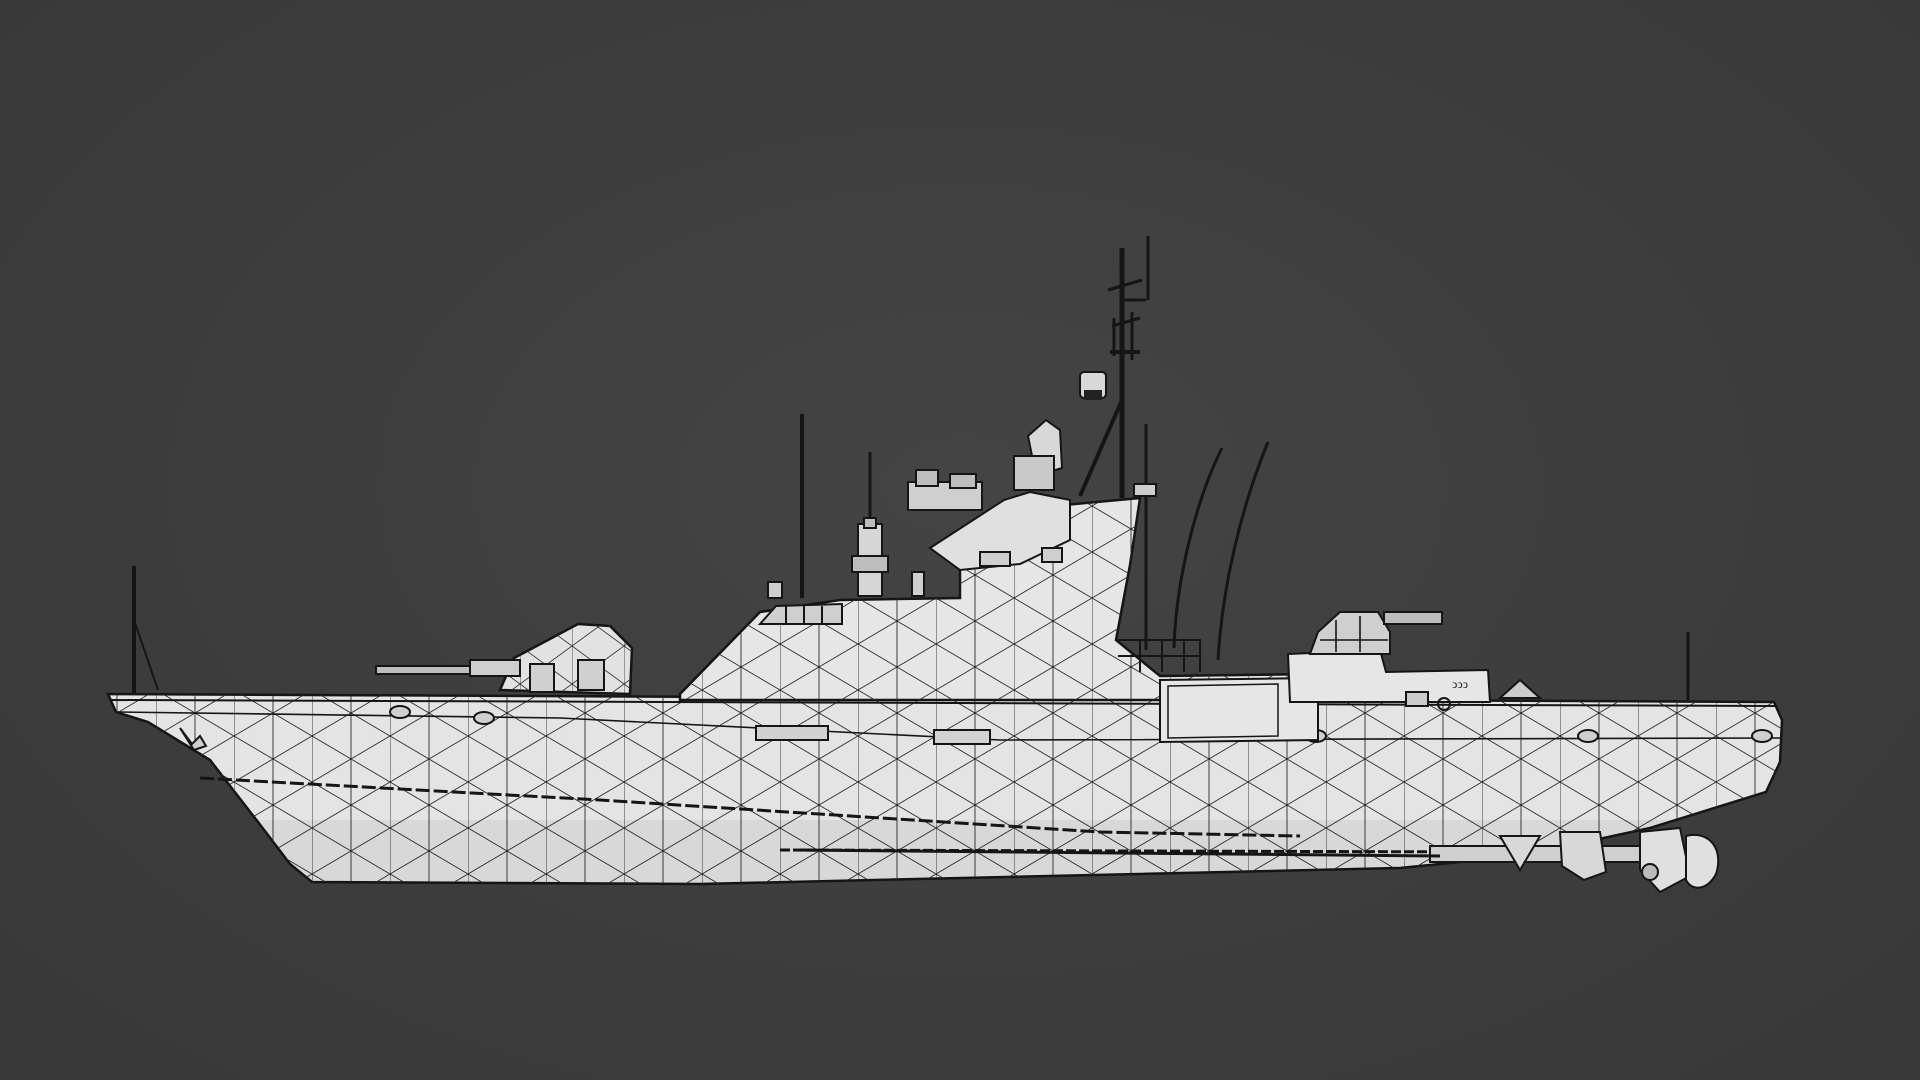  Describe the element at coordinates (1349, 633) in the screenshot. I see `aft-gun-mount` at that location.